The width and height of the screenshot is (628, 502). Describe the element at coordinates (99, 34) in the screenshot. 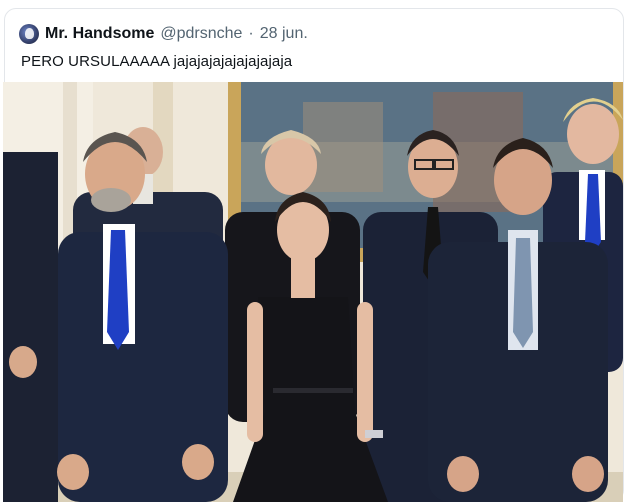

I see `display-name: Mr. Handsome` at that location.